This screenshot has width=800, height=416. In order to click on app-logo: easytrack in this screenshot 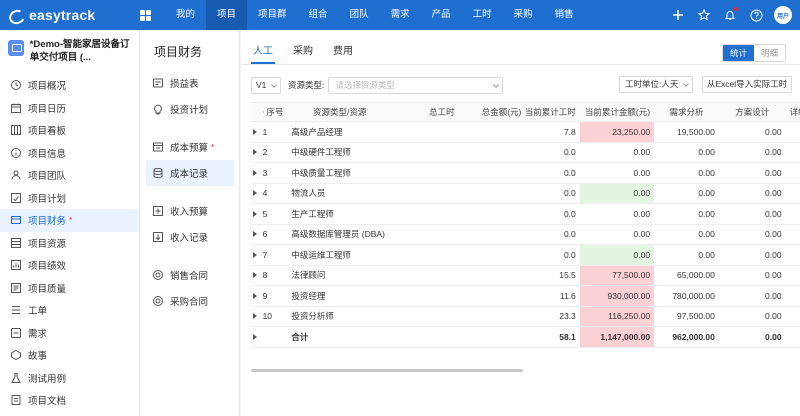, I will do `click(70, 15)`.